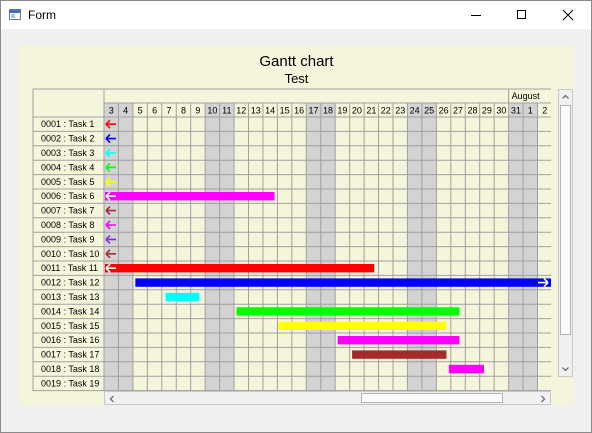 The image size is (592, 433). I want to click on horizontal-scroll-thumb, so click(432, 398).